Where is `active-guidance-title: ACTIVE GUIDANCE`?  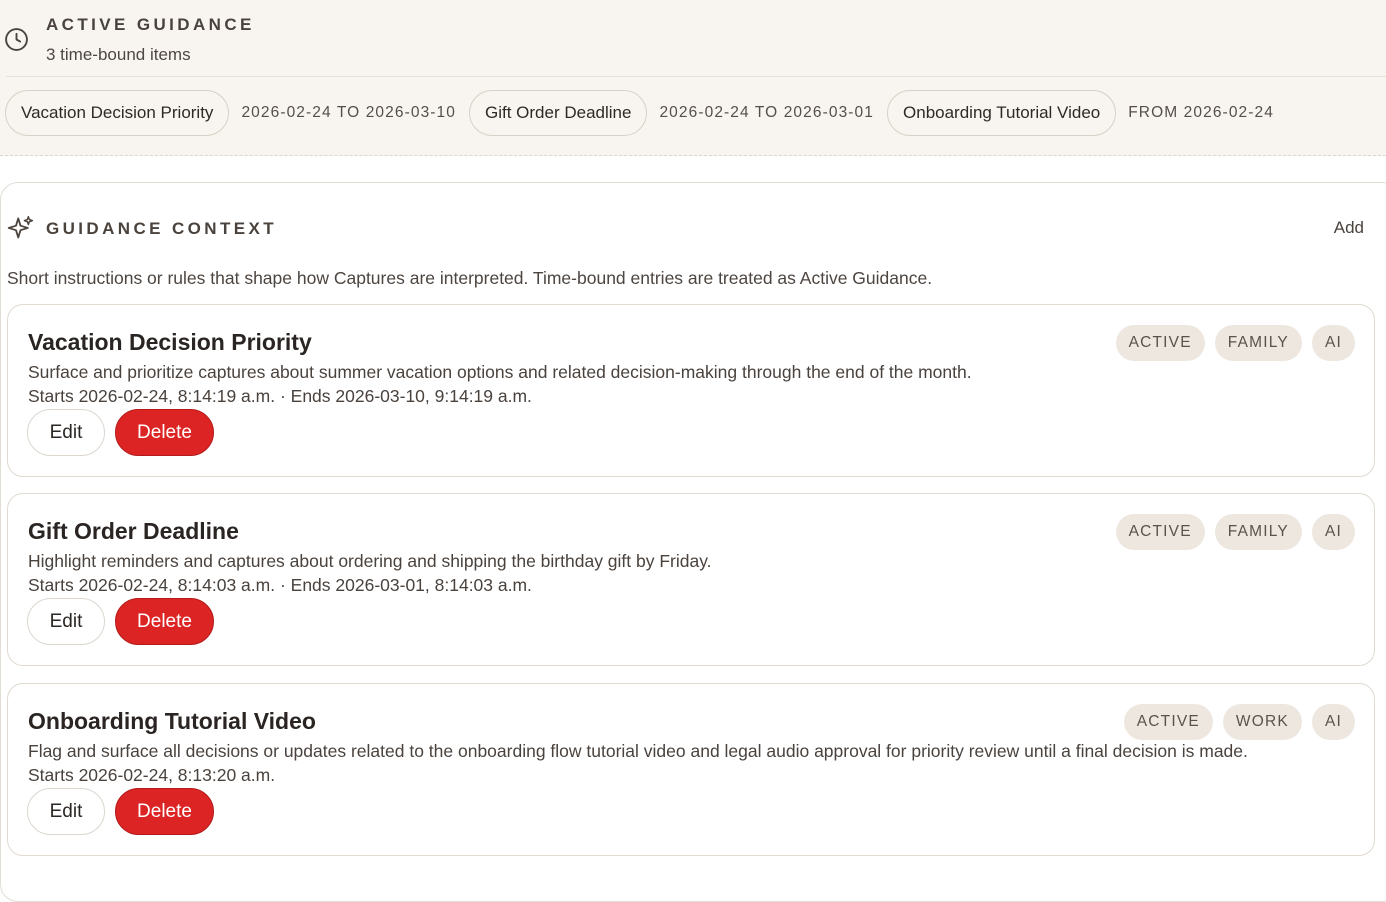 active-guidance-title: ACTIVE GUIDANCE is located at coordinates (150, 24).